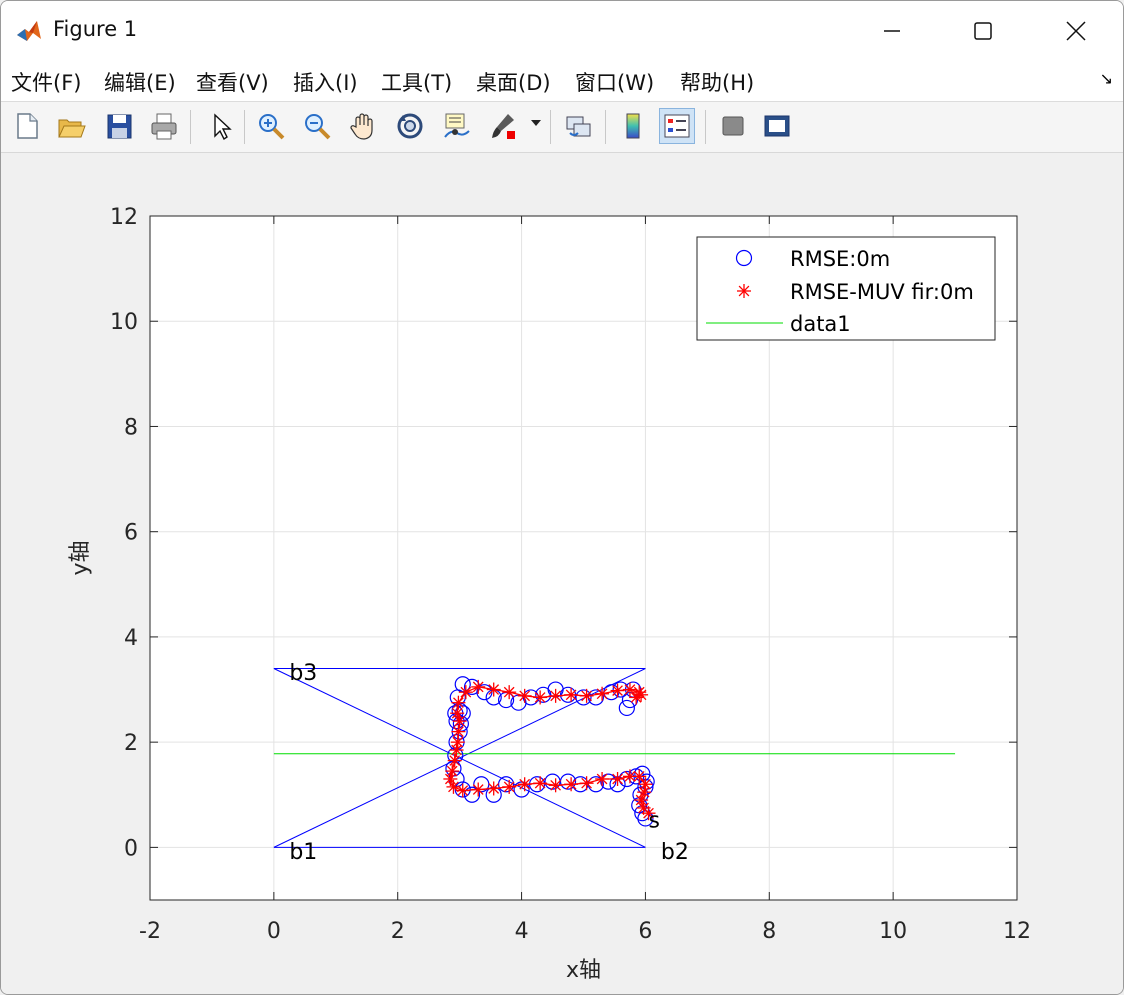  I want to click on pan-hand-icon, so click(363, 126).